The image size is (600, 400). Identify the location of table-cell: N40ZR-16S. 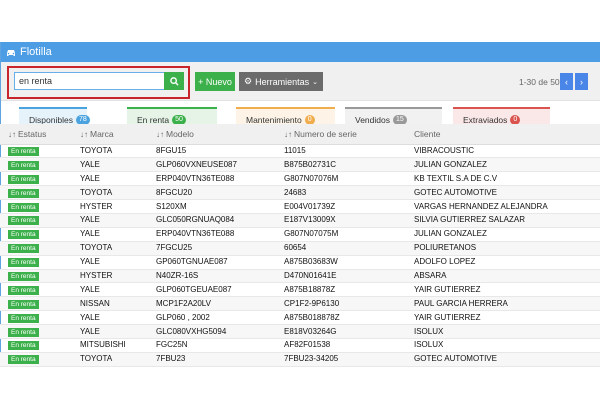
(212, 276).